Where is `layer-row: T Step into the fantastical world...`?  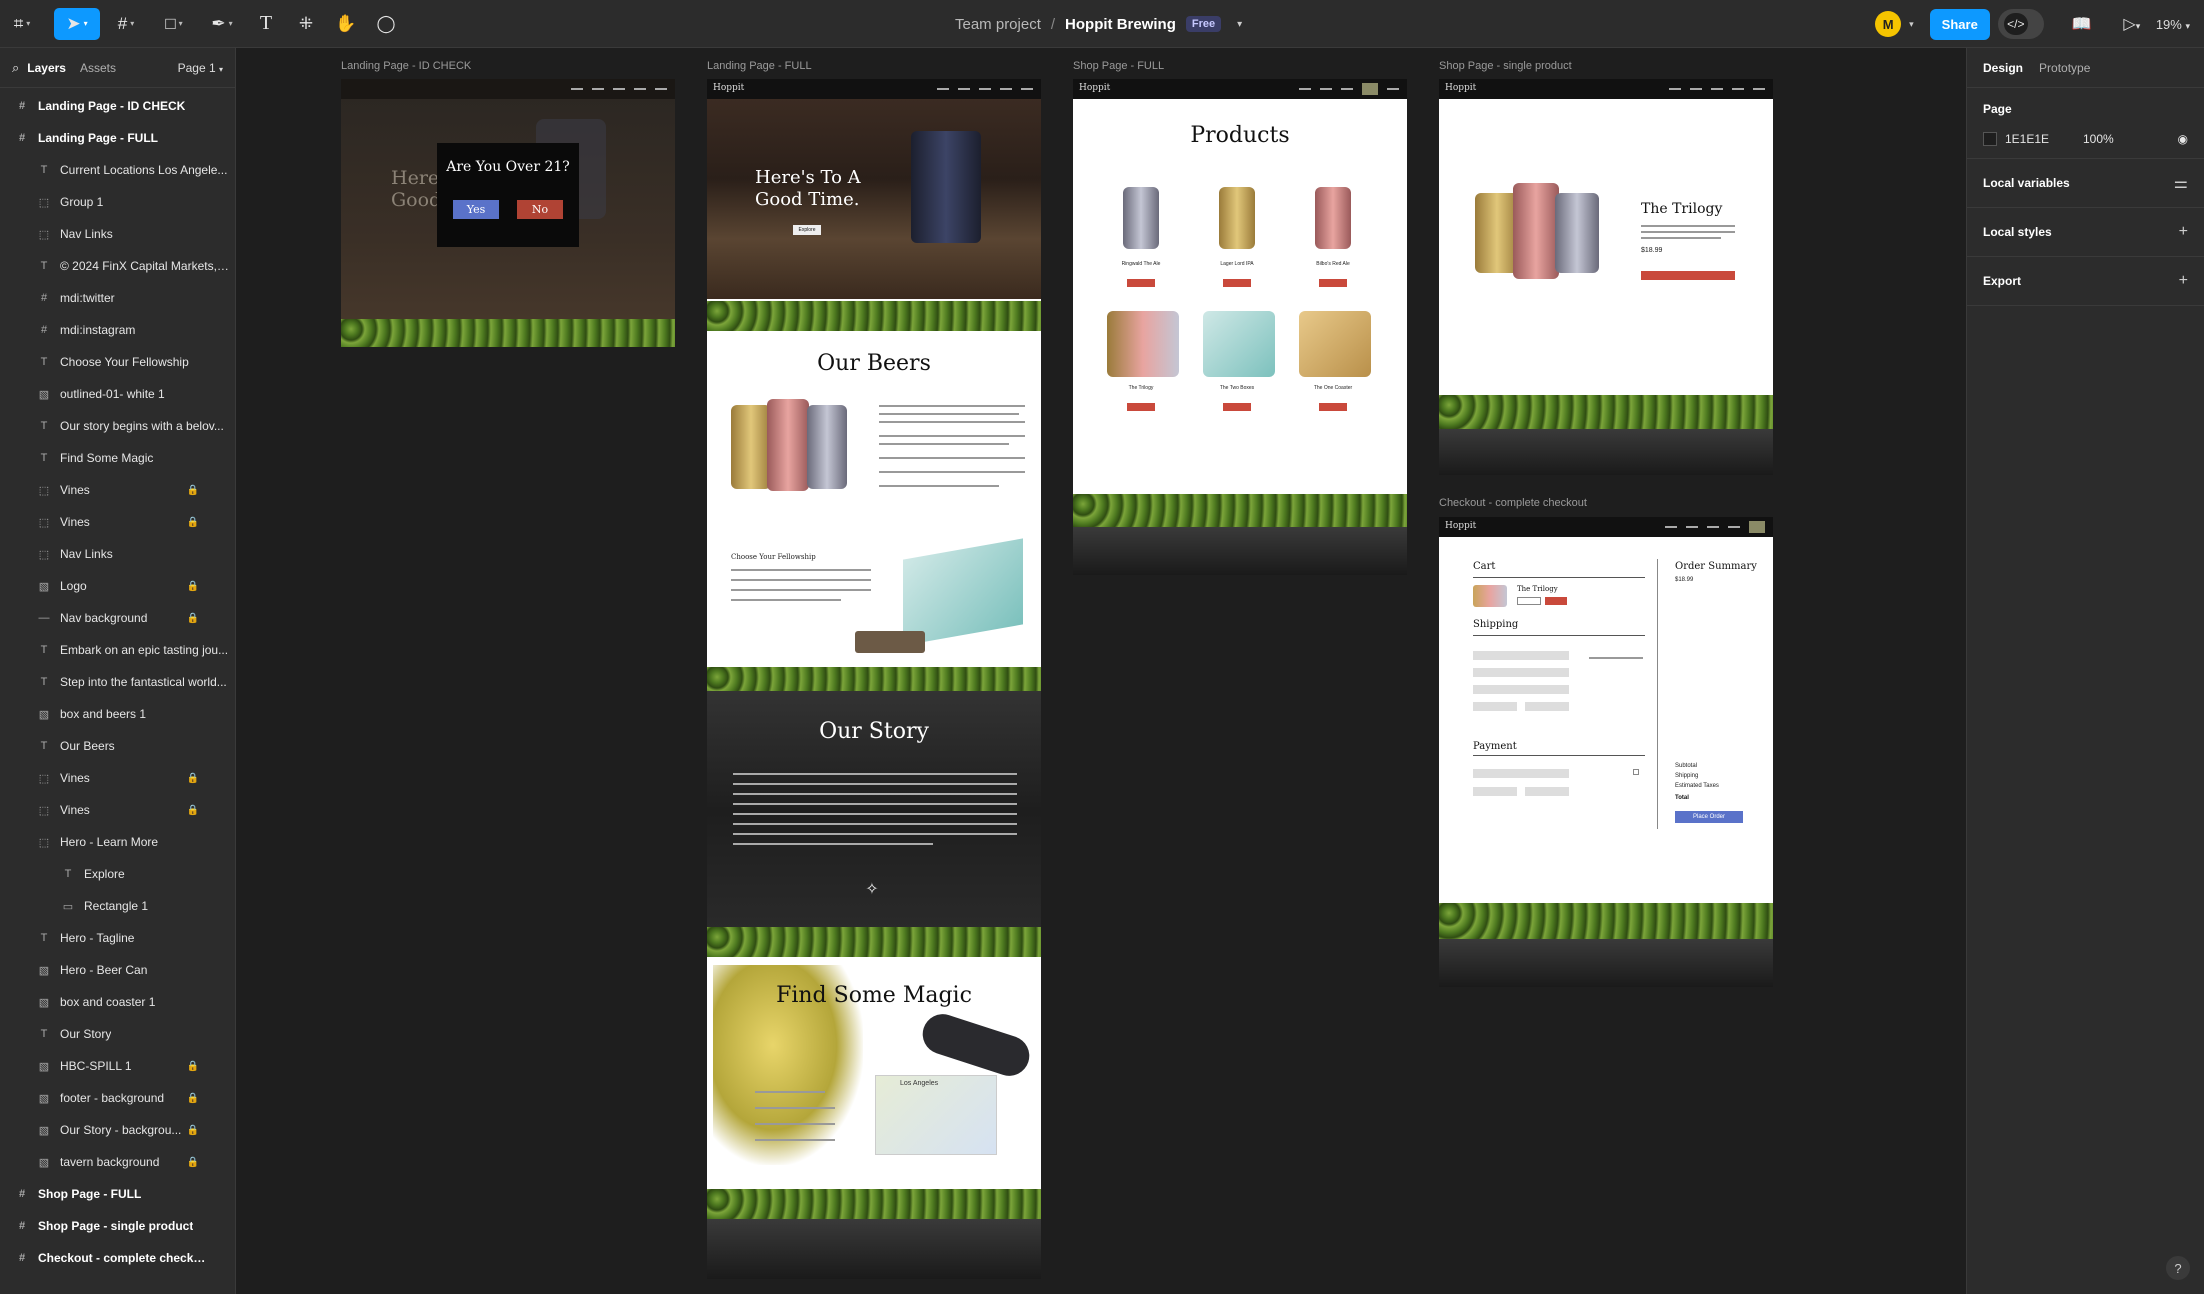 layer-row: T Step into the fantastical world... is located at coordinates (117, 682).